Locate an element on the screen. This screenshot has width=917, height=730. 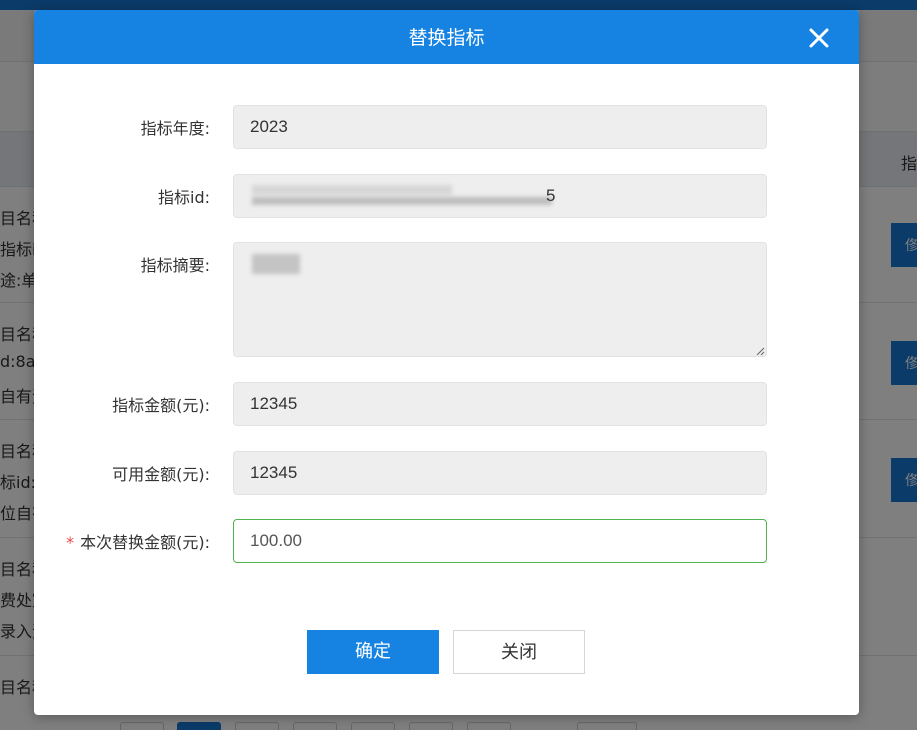
year-label: 指标年度: is located at coordinates (175, 128).